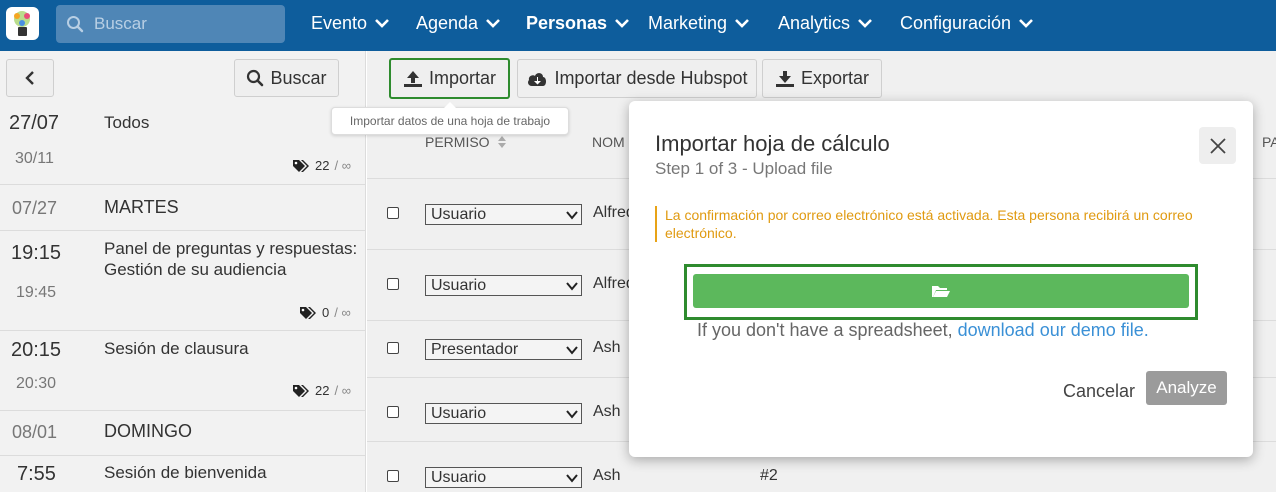  I want to click on row-date-end: 30/11, so click(34, 158).